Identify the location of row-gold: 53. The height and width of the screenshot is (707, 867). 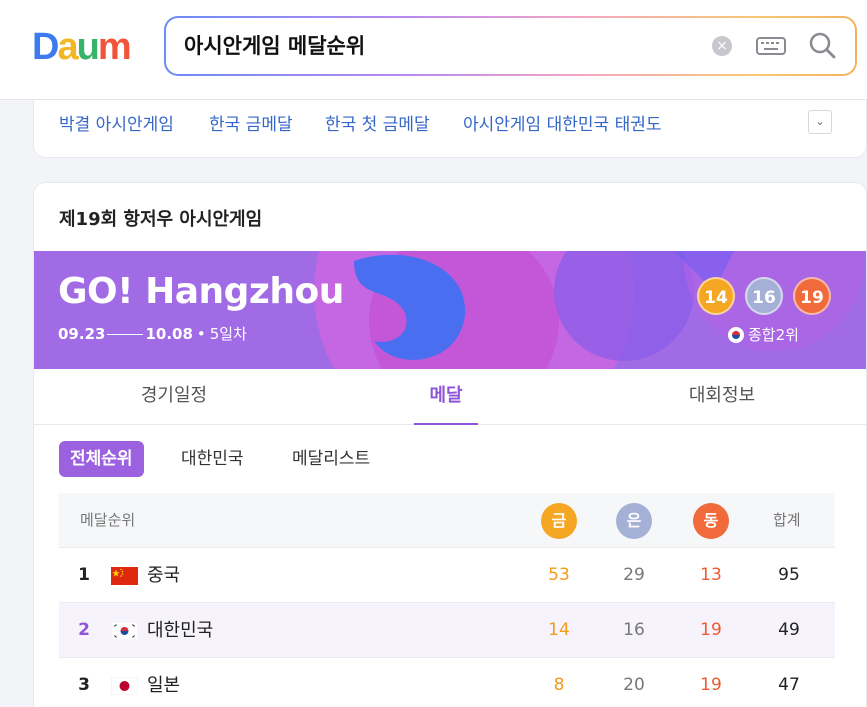
(559, 575).